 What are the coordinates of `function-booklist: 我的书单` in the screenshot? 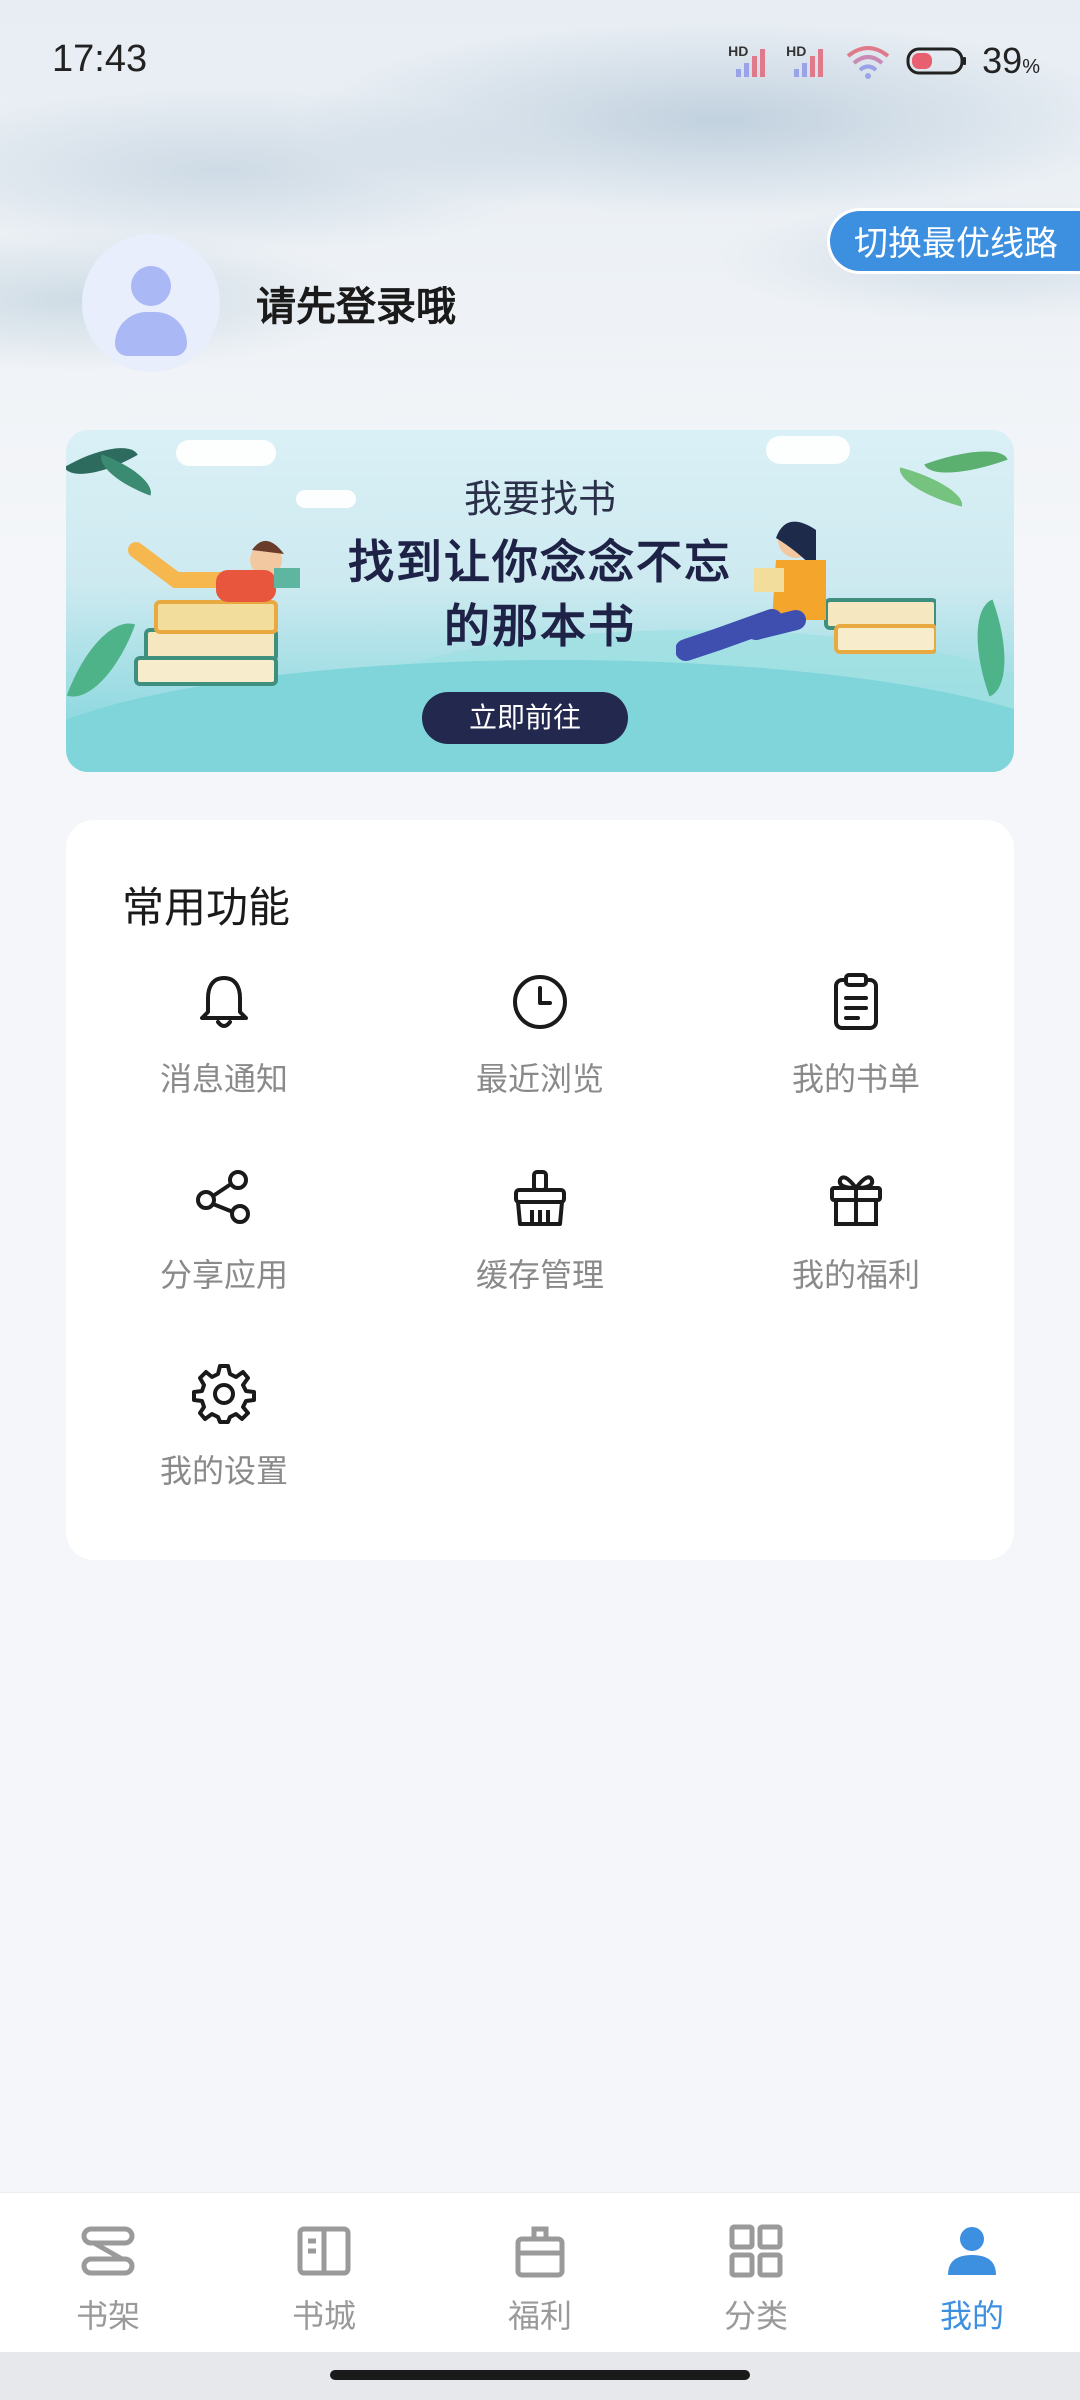 It's located at (856, 1055).